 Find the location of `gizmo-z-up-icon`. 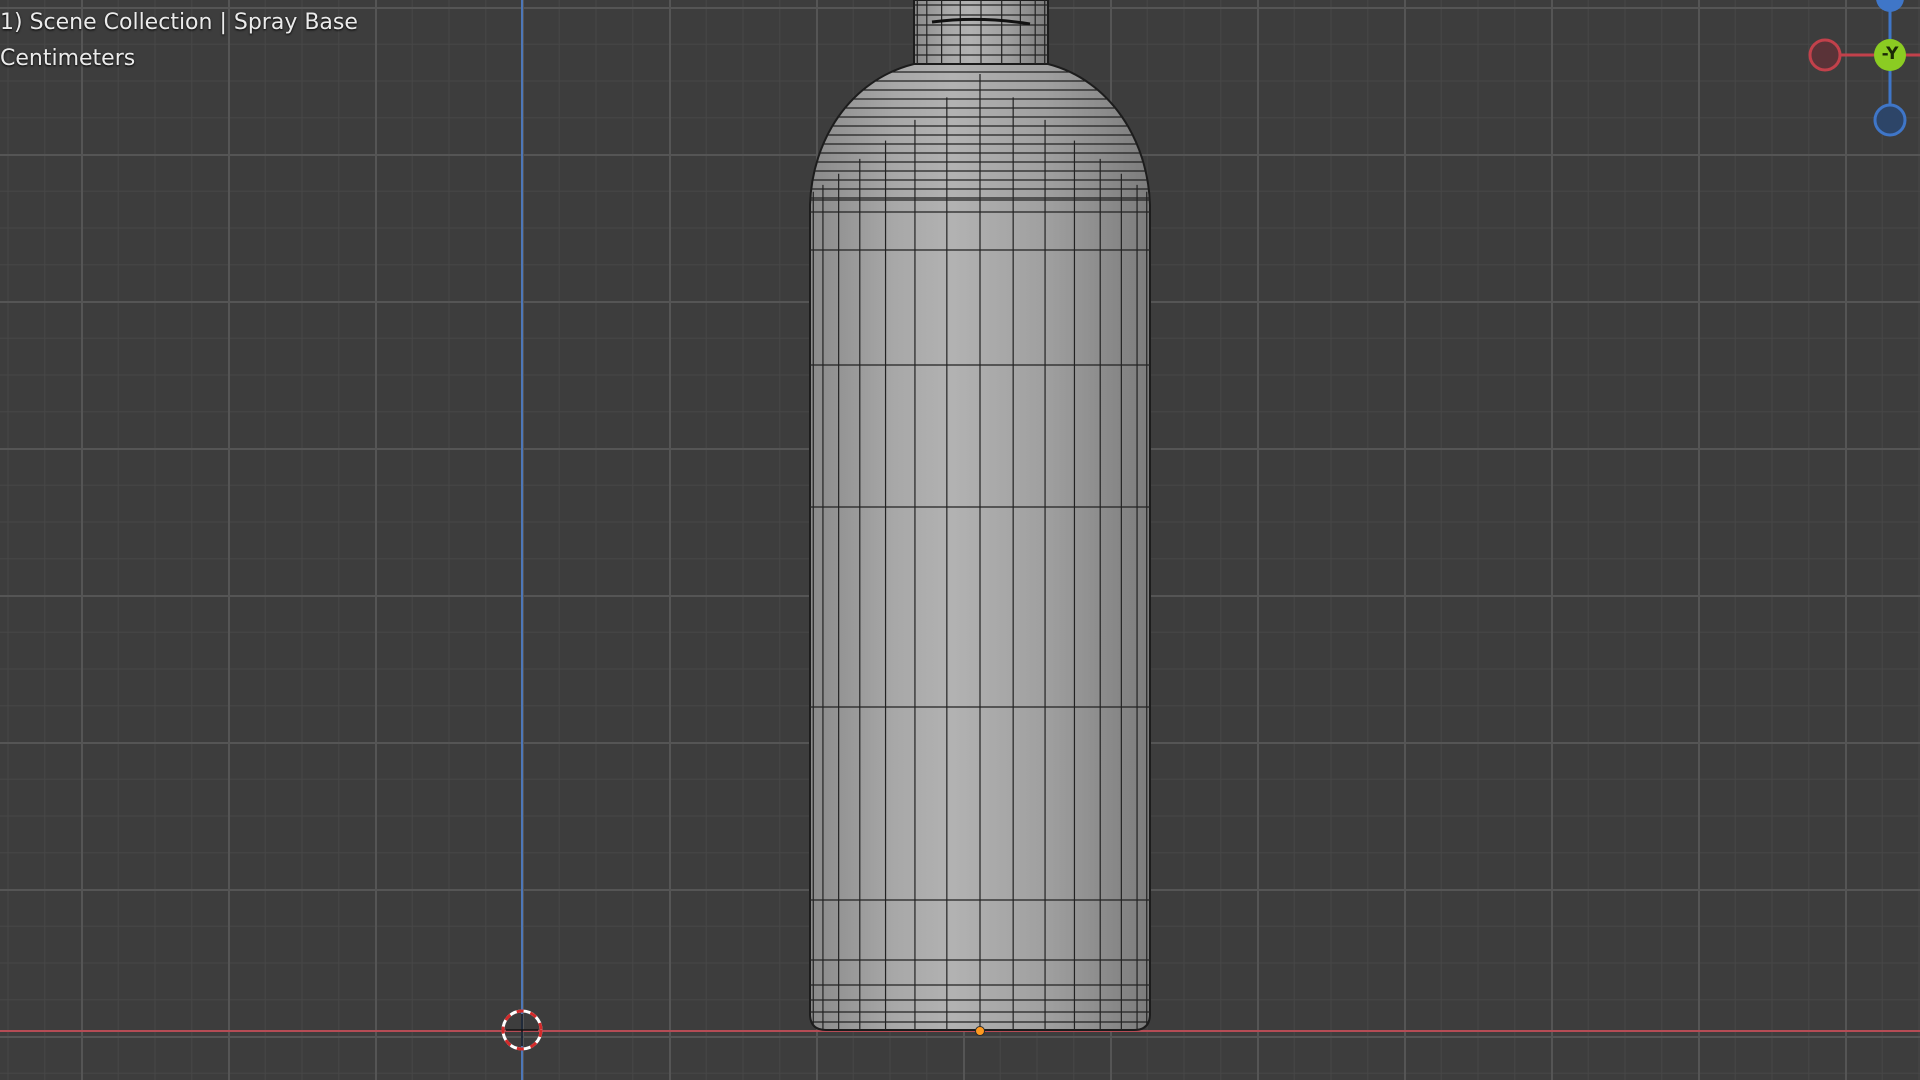

gizmo-z-up-icon is located at coordinates (1890, 6).